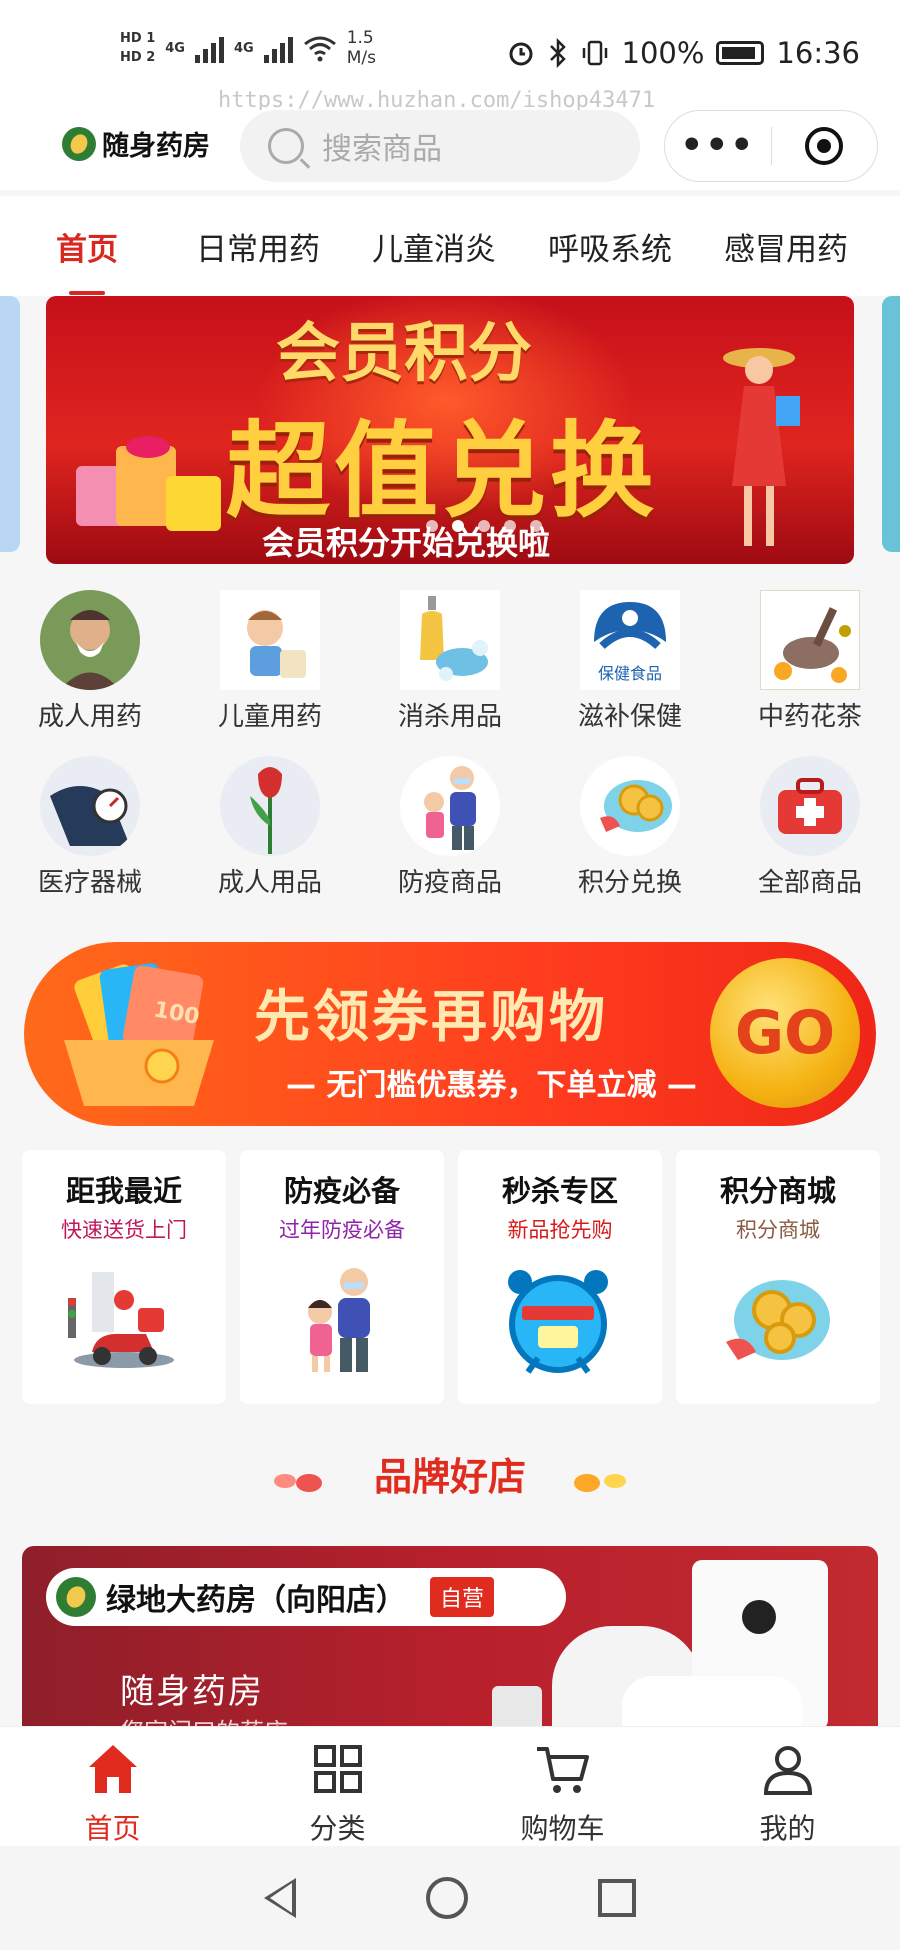 The image size is (900, 1950). What do you see at coordinates (404, 354) in the screenshot?
I see `banner-line1: 会员积分` at bounding box center [404, 354].